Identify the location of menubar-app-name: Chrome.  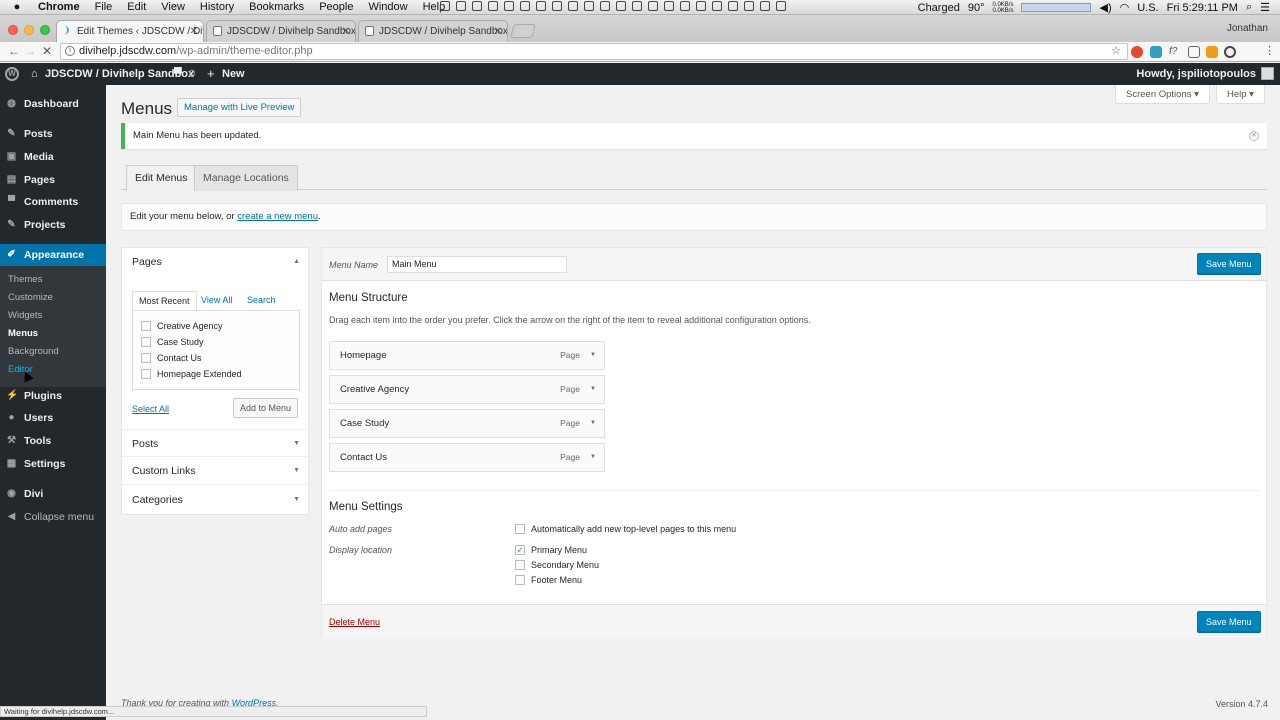
(59, 7).